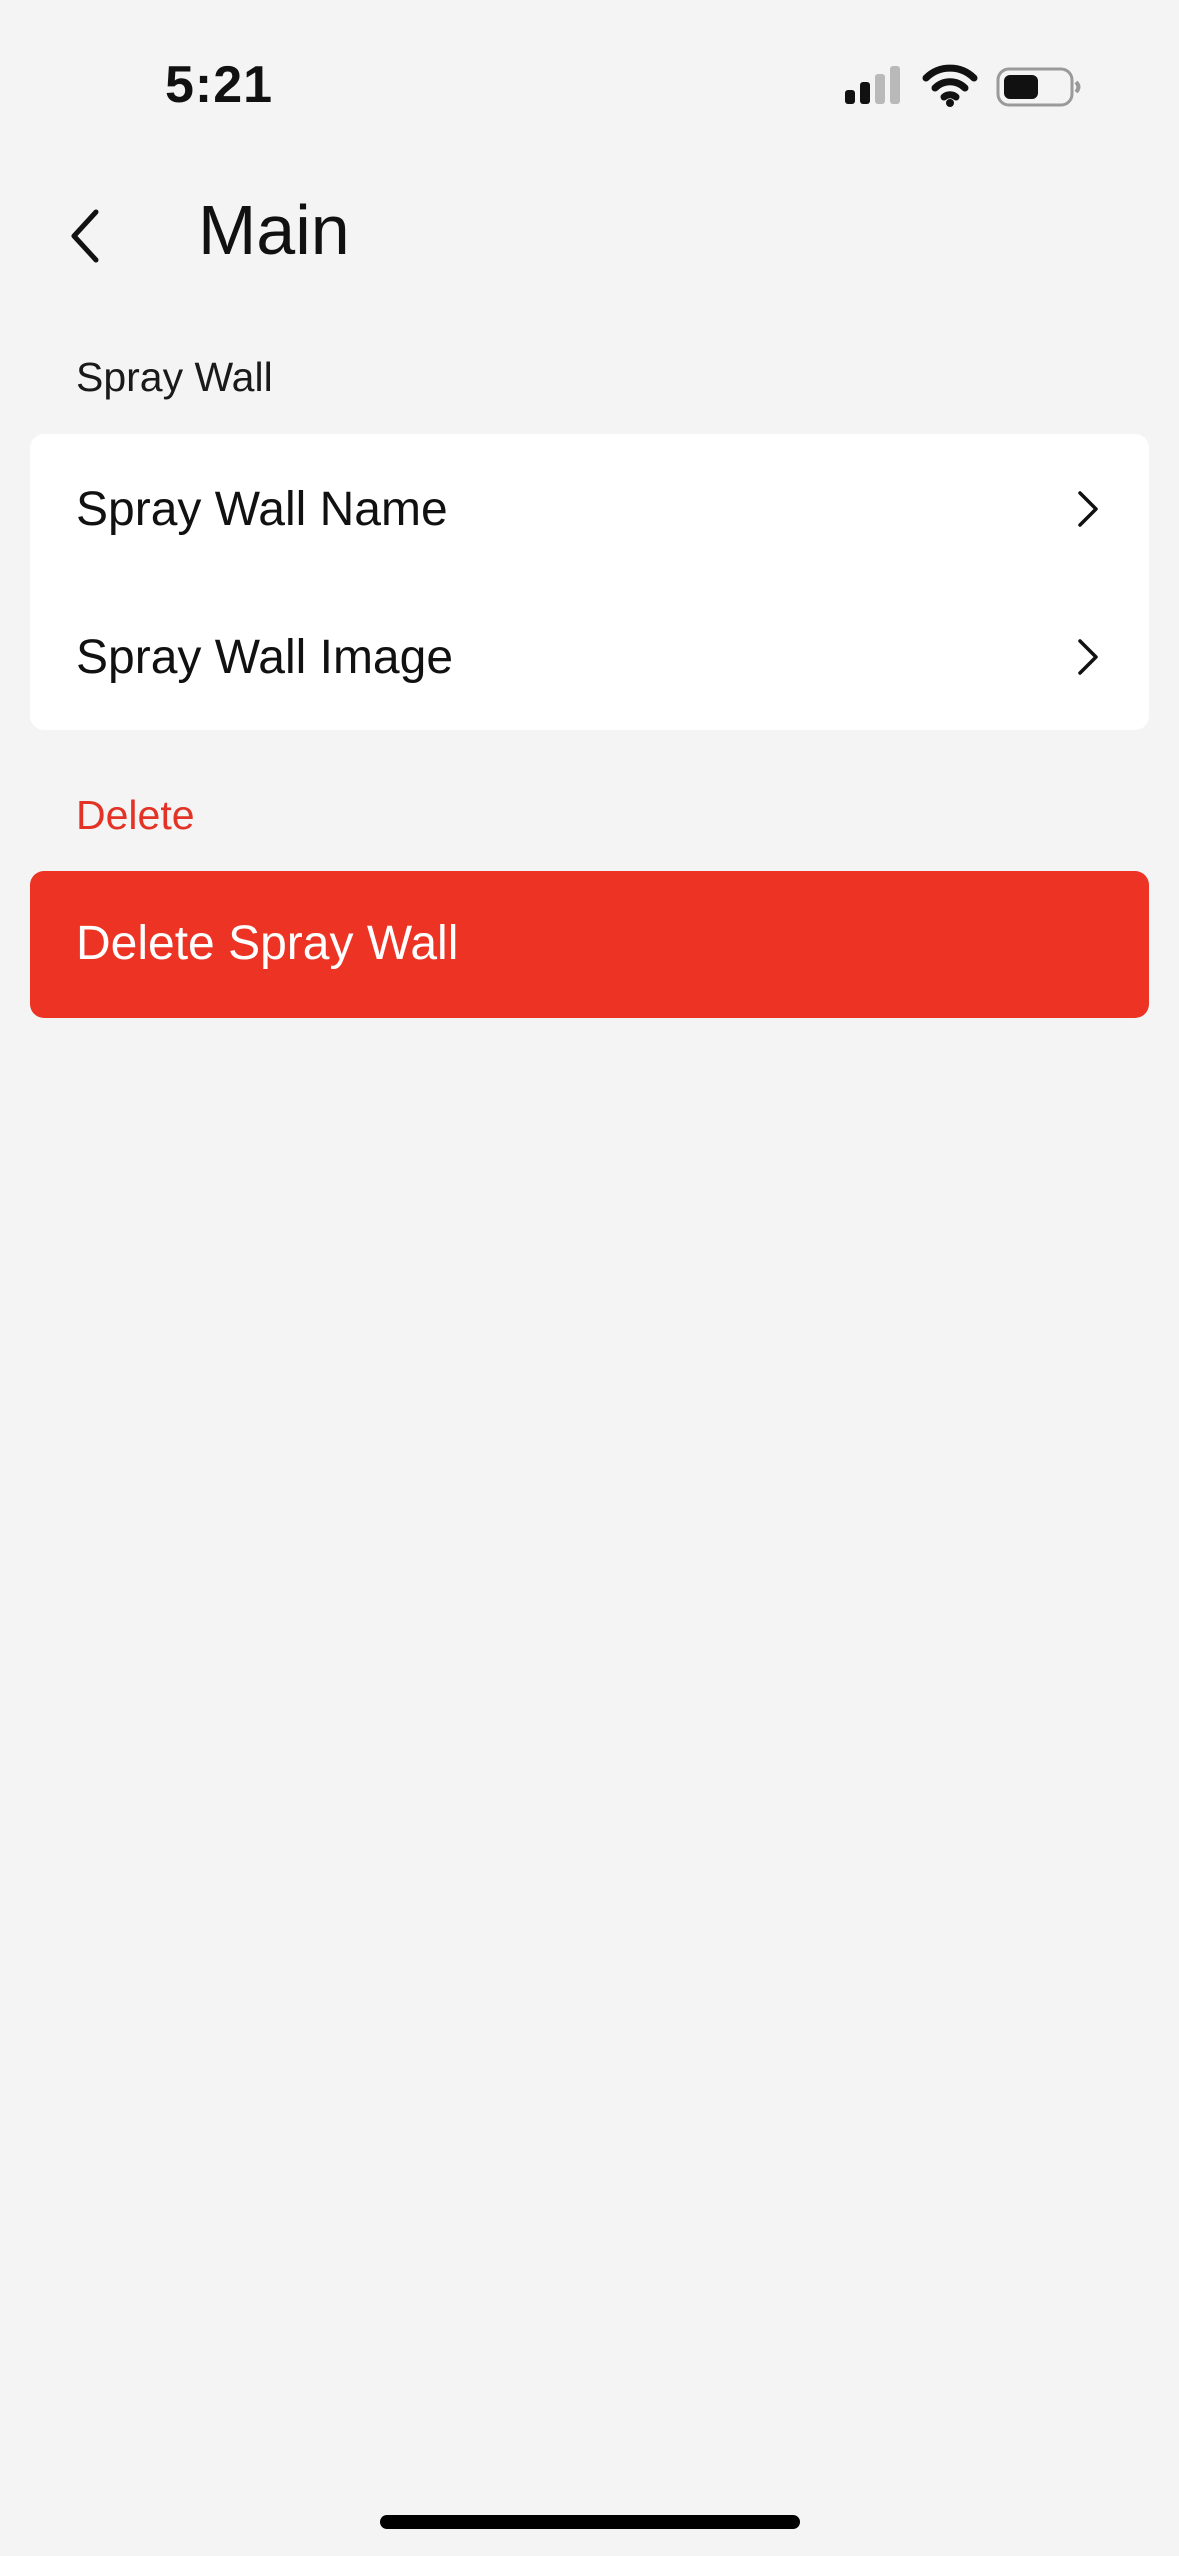 The width and height of the screenshot is (1179, 2556). I want to click on delete-button-label: Delete Spray Wall, so click(267, 943).